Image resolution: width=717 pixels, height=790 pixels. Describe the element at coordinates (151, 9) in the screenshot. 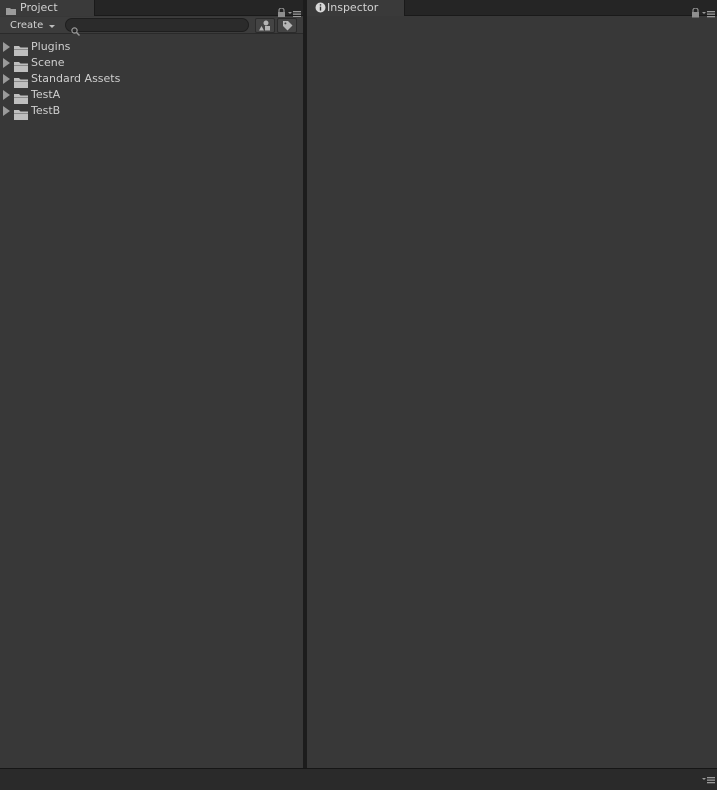

I see `project-tabbar: Project` at that location.